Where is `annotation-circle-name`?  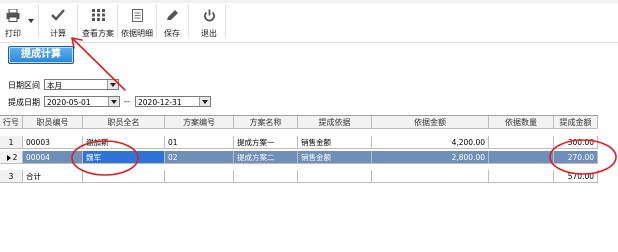
annotation-circle-name is located at coordinates (105, 158).